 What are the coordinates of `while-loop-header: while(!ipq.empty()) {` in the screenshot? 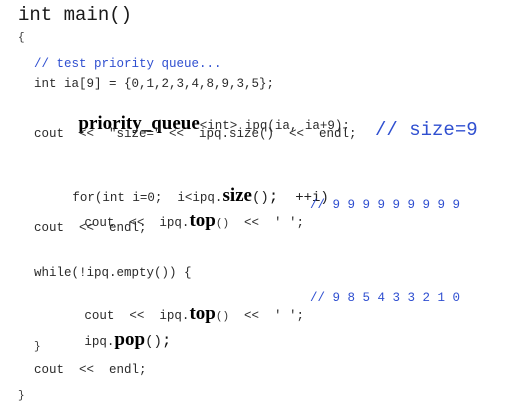 It's located at (113, 273).